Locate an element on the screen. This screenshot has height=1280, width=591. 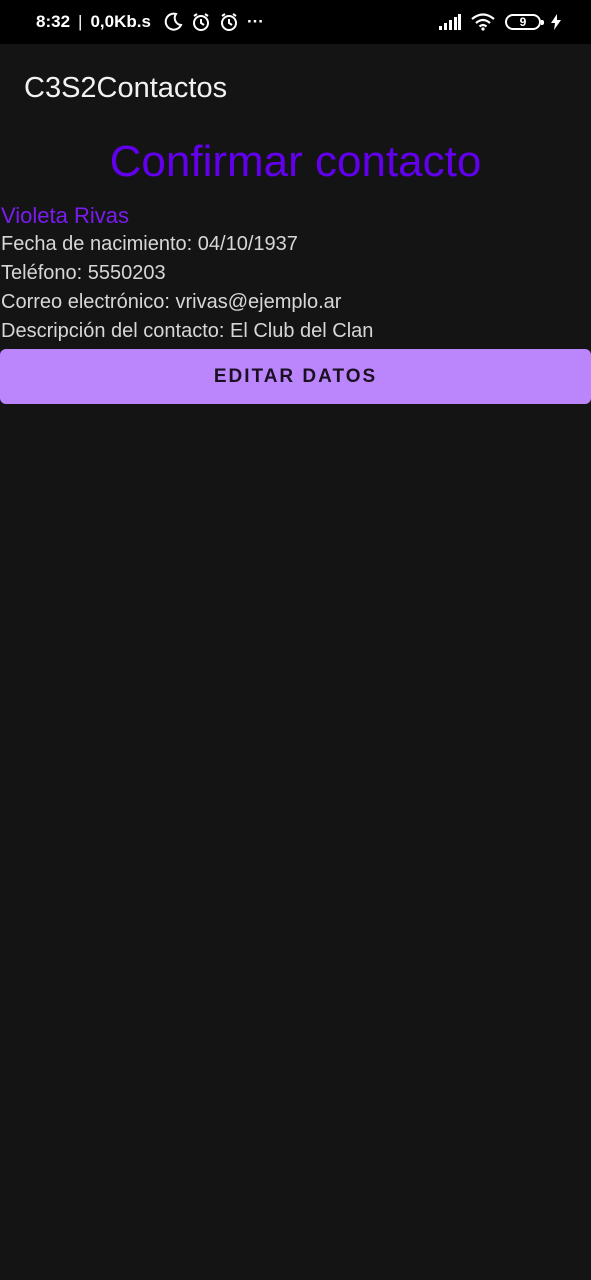
charging-icon is located at coordinates (556, 22).